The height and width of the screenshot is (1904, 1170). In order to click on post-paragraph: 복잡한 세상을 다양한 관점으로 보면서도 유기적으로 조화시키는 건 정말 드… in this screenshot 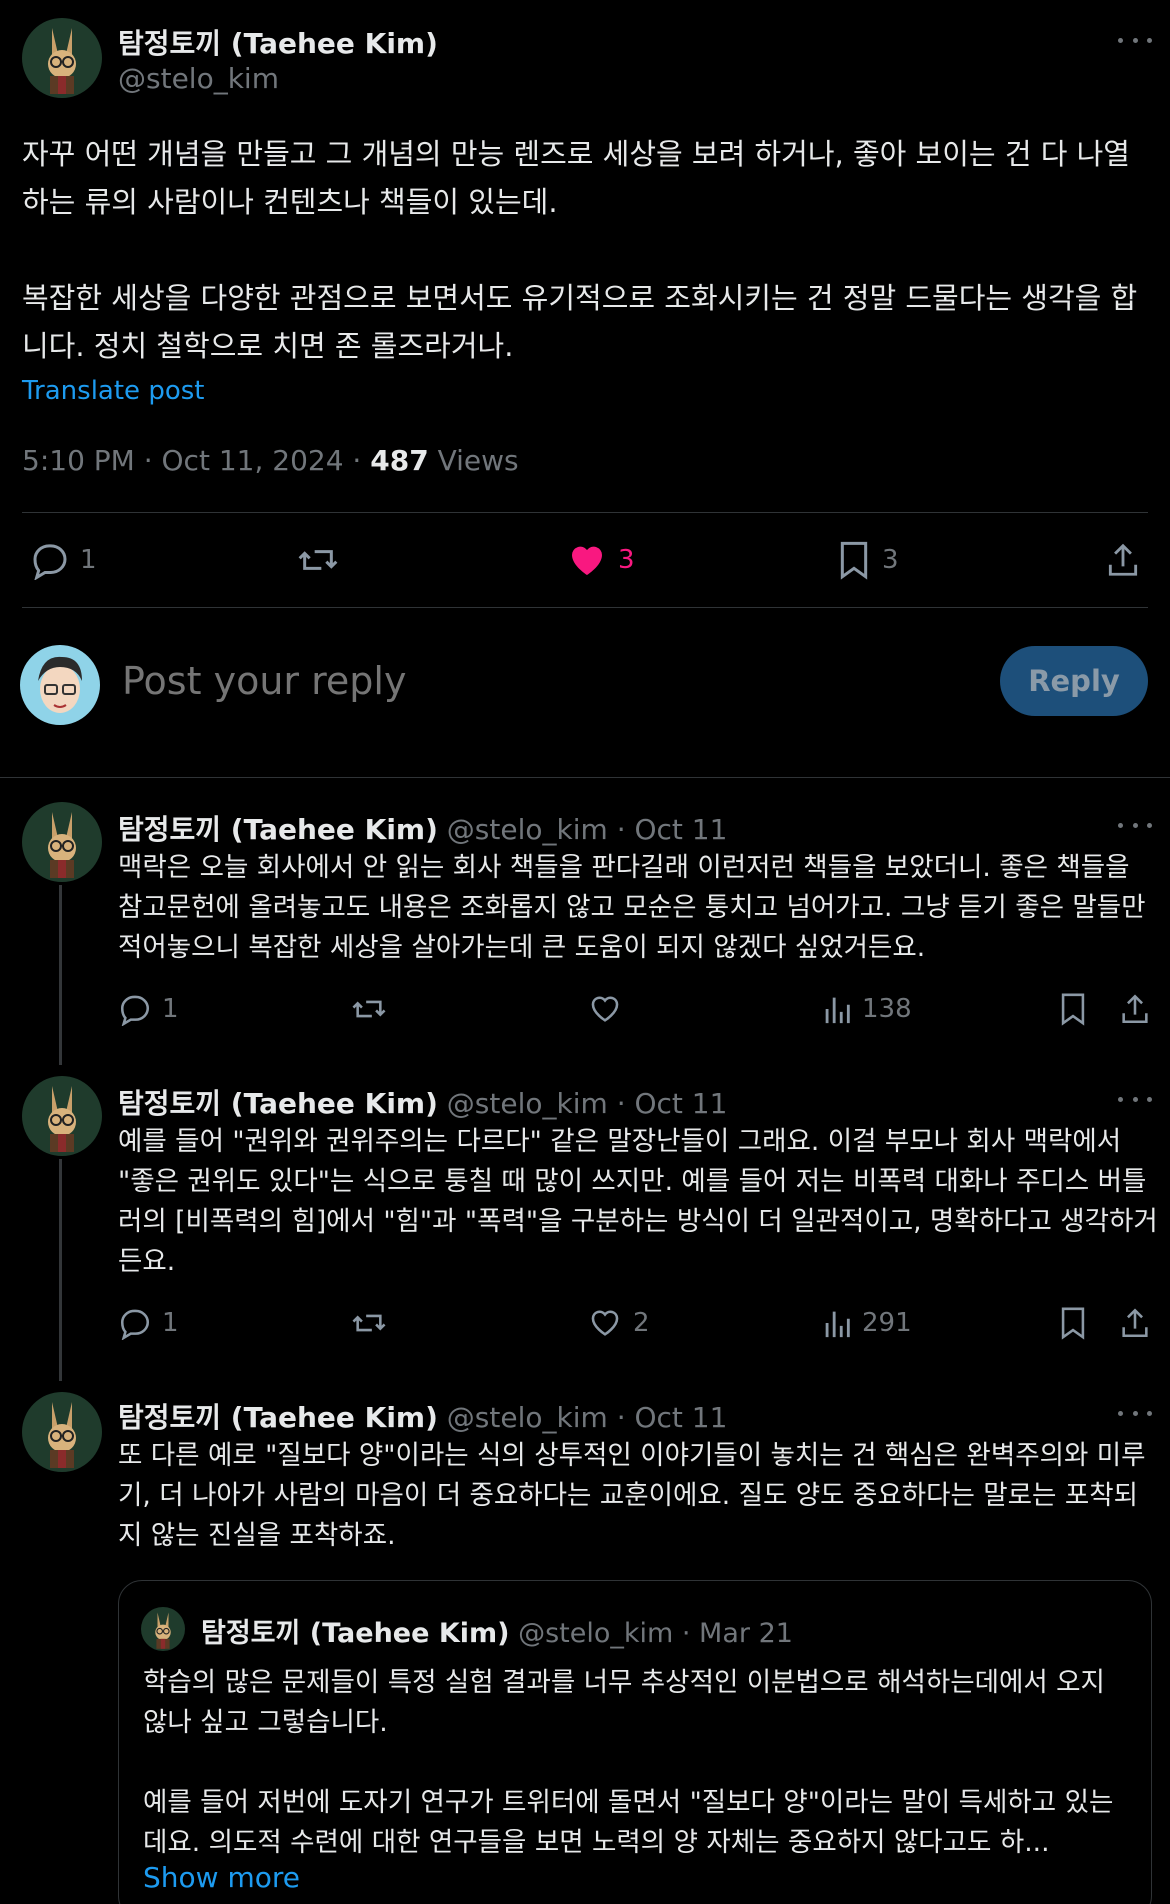, I will do `click(580, 322)`.